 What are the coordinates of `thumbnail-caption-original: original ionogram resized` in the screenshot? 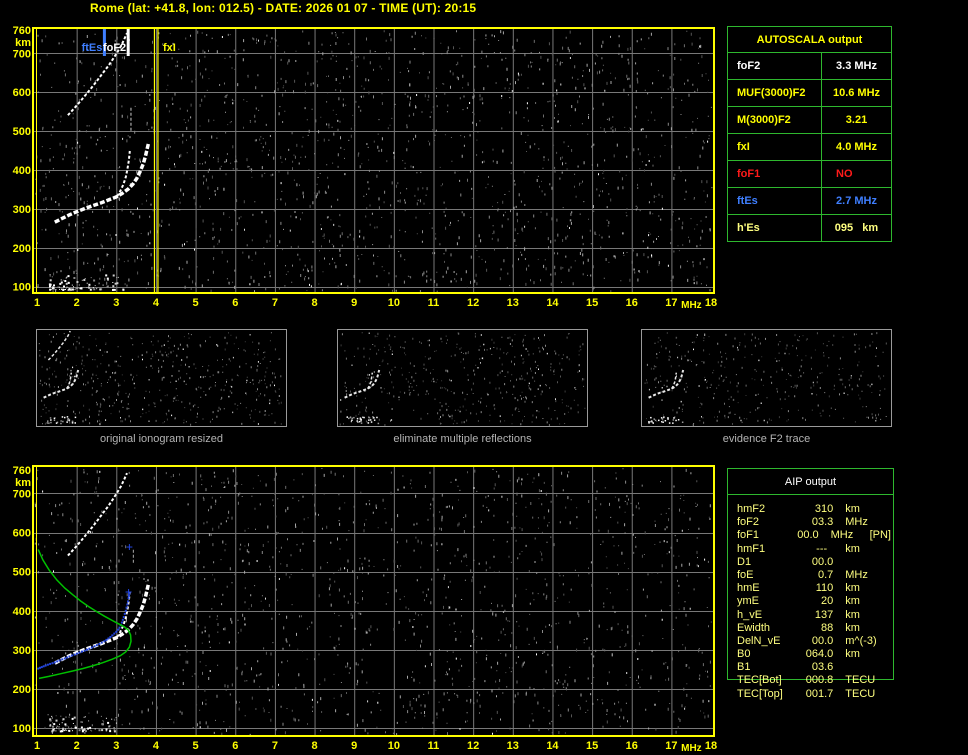 It's located at (161, 439).